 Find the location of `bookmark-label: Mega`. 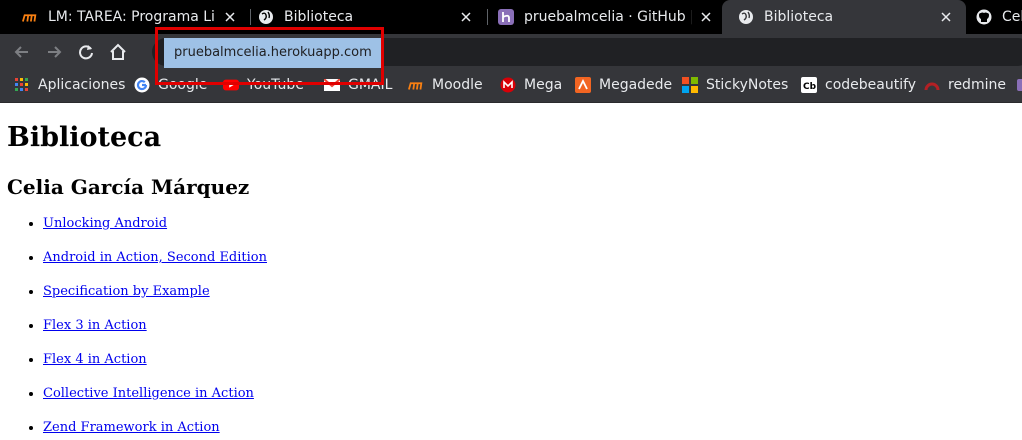

bookmark-label: Mega is located at coordinates (543, 85).